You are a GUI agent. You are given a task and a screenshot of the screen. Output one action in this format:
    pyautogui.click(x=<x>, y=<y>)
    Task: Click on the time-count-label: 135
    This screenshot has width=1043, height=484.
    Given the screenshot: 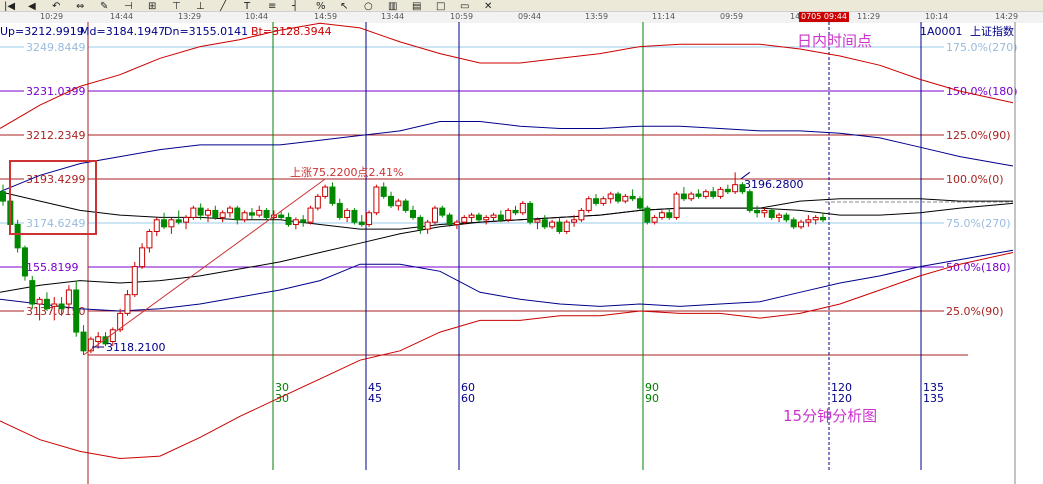 What is the action you would take?
    pyautogui.click(x=933, y=398)
    